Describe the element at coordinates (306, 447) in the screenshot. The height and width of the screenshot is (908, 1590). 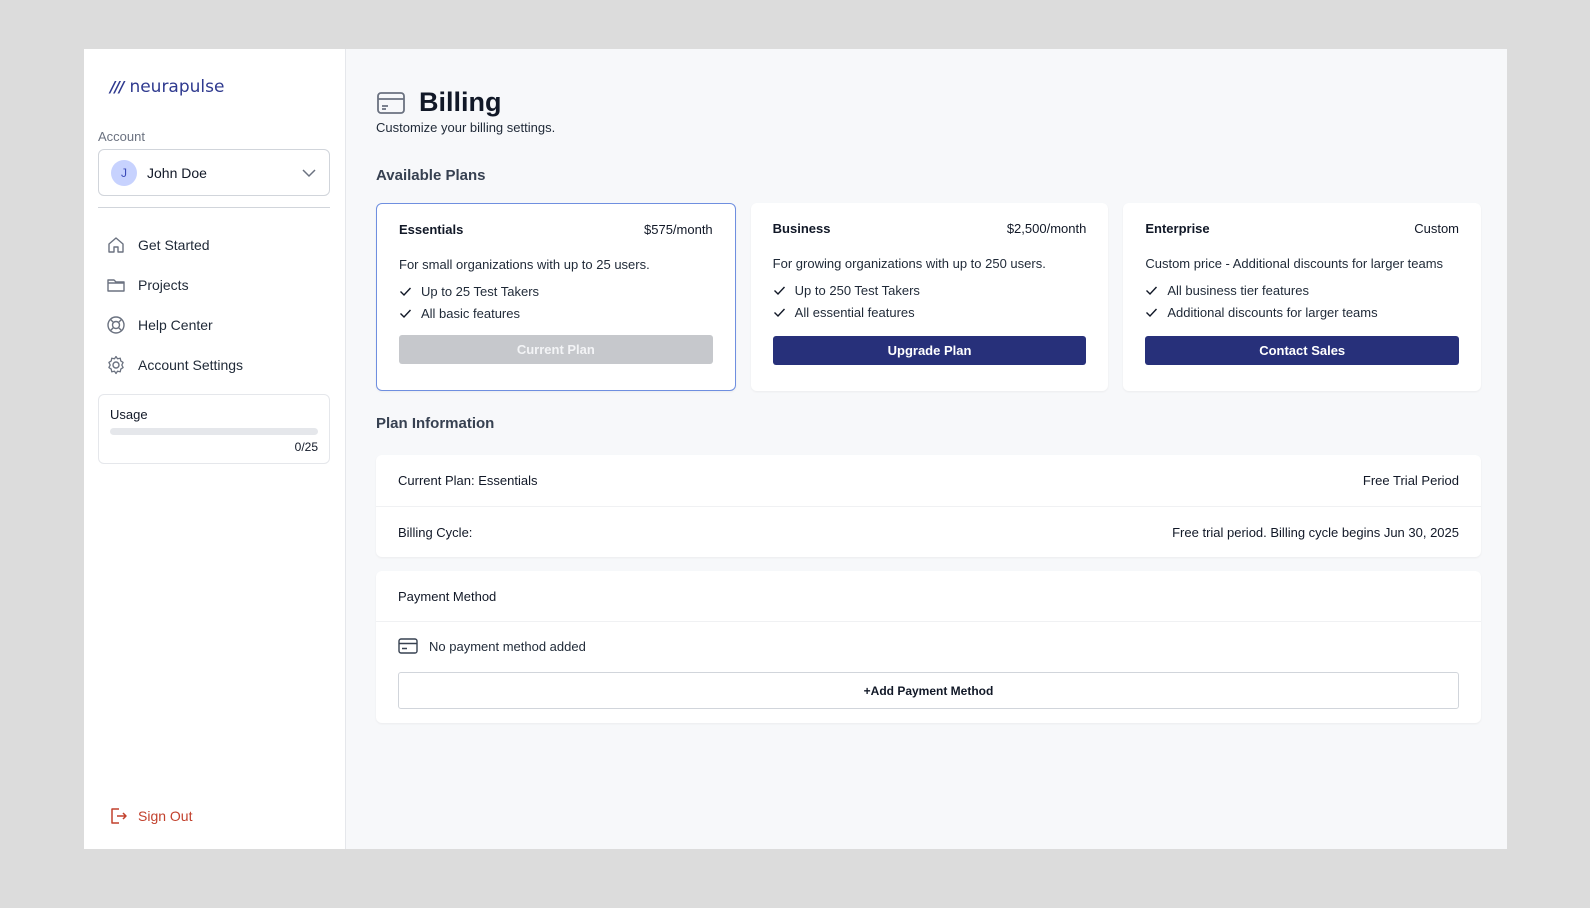
I see `usage-count: 0/25` at that location.